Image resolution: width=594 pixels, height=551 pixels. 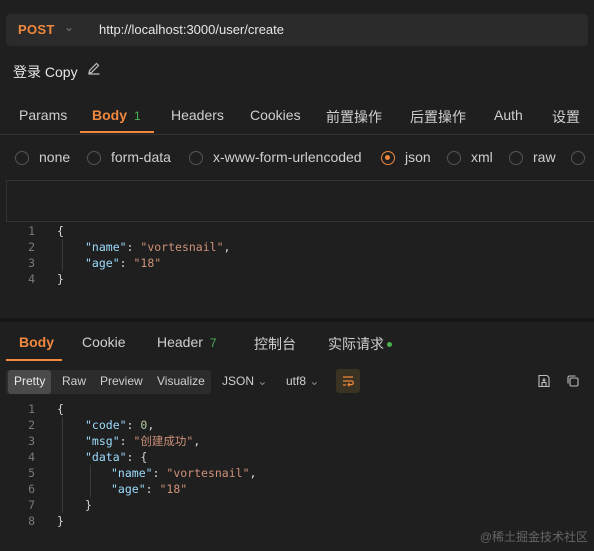 I want to click on radio-form-data: form-data, so click(x=129, y=158).